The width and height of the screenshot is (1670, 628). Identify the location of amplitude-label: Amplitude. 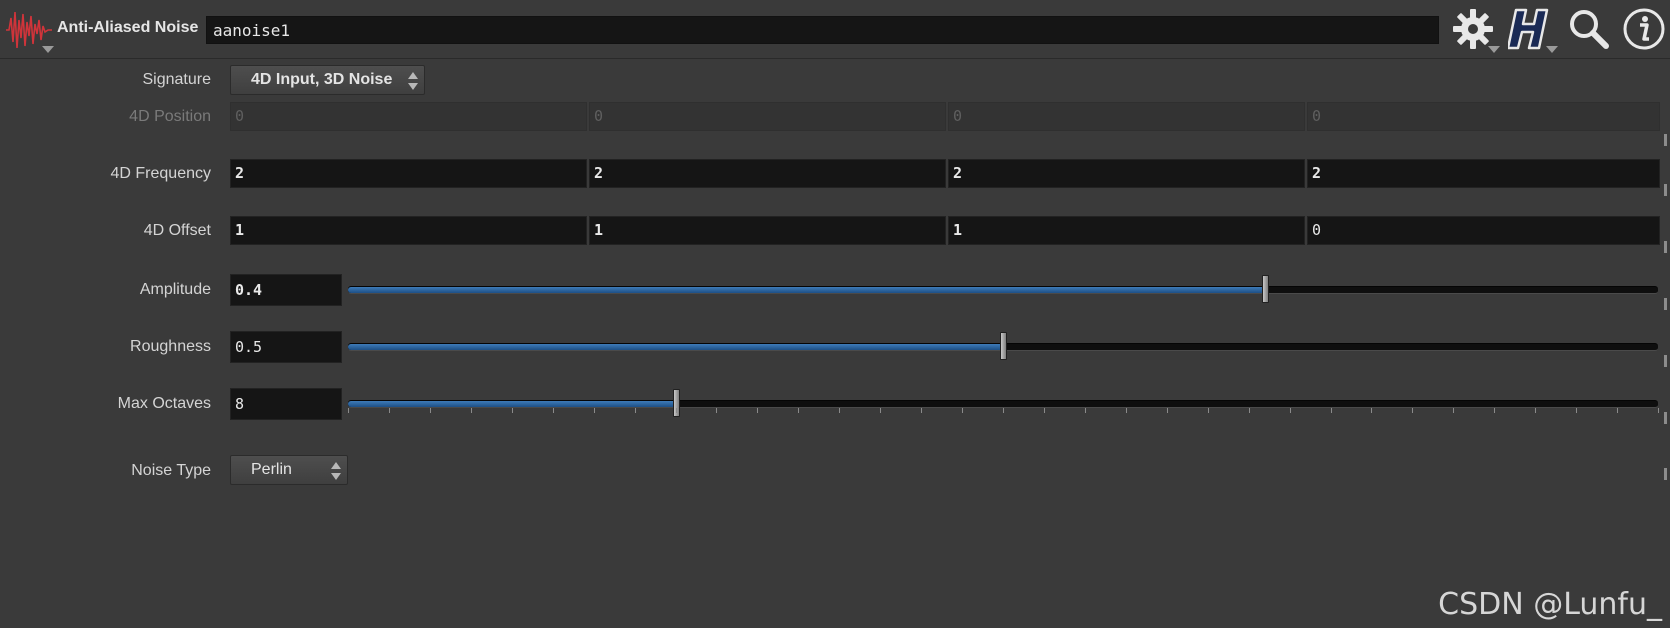
(175, 289).